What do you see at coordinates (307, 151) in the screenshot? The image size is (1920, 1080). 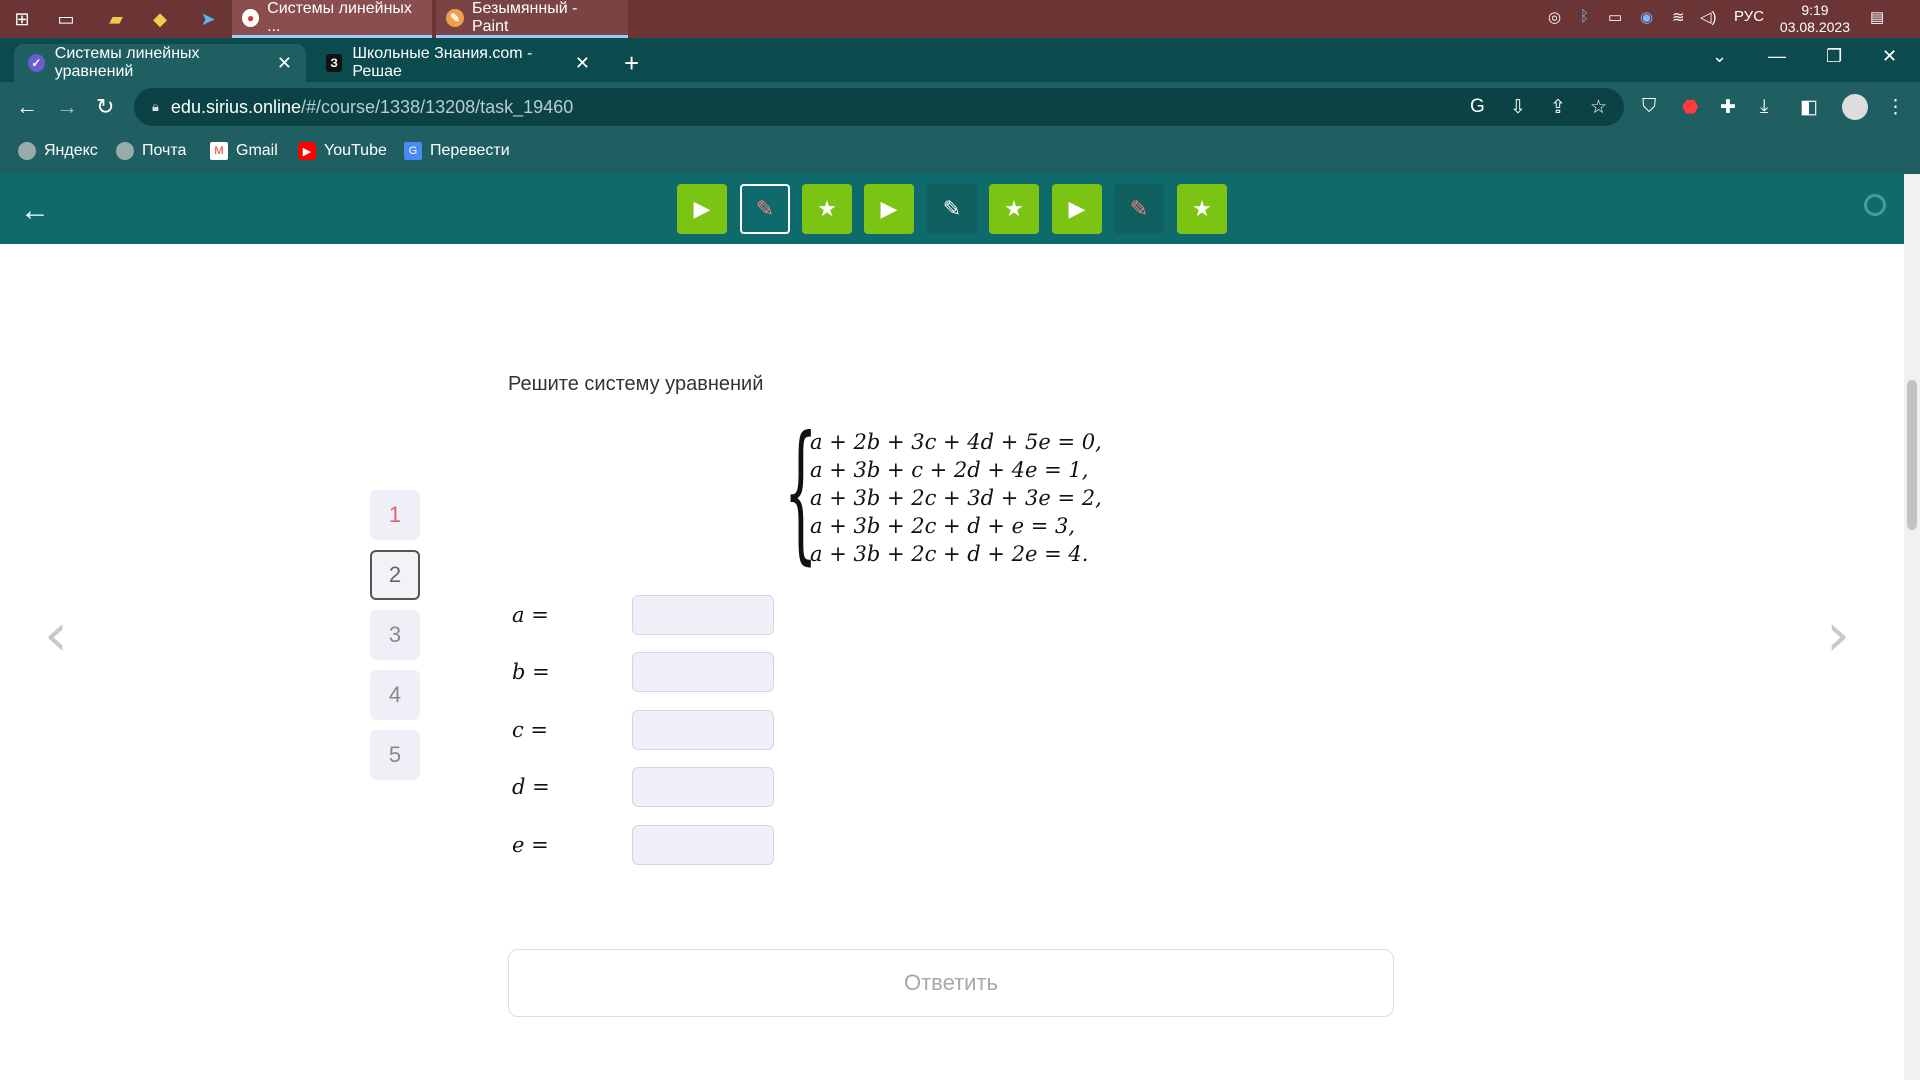 I see `youtube-icon: ▶` at bounding box center [307, 151].